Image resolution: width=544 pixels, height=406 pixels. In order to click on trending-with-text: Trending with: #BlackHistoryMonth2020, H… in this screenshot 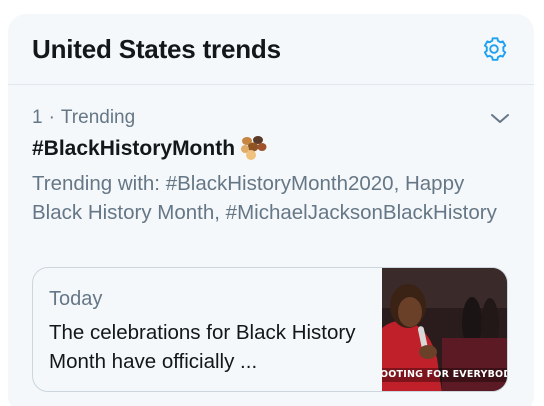, I will do `click(264, 198)`.